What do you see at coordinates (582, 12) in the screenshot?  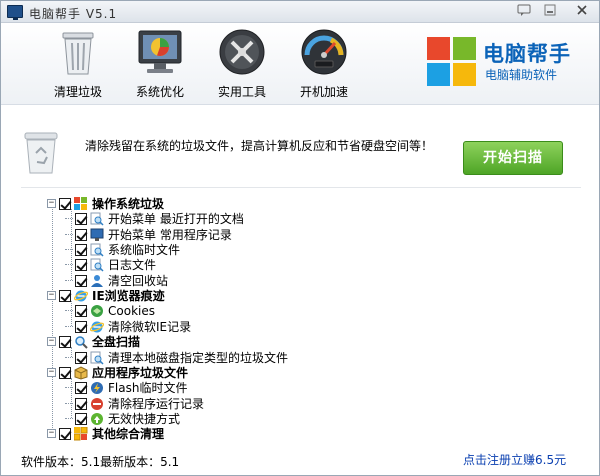 I see `close-button` at bounding box center [582, 12].